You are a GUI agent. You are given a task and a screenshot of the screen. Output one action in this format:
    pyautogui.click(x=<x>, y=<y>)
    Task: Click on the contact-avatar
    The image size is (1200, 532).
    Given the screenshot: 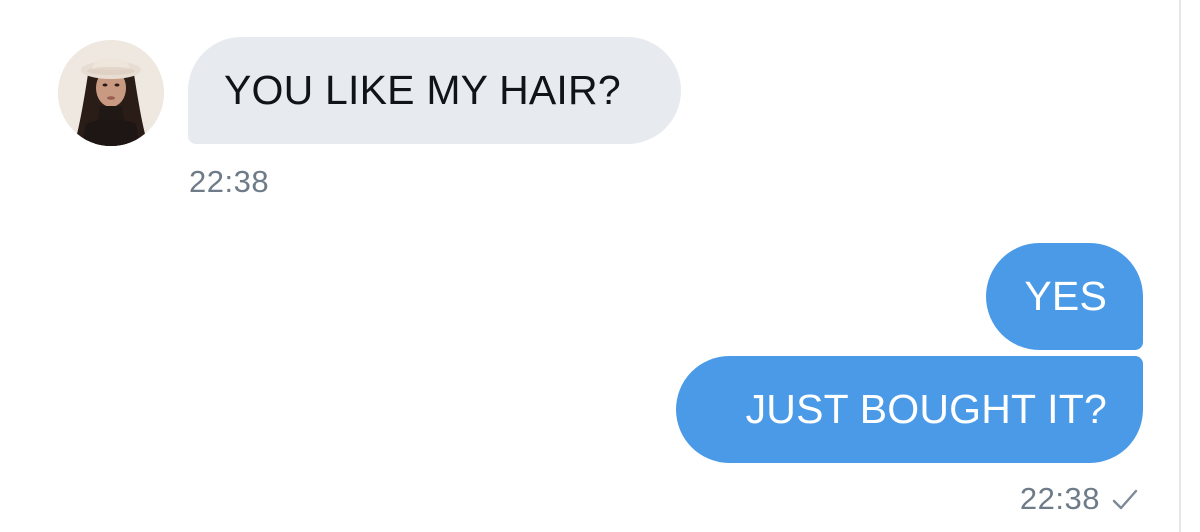 What is the action you would take?
    pyautogui.click(x=111, y=93)
    